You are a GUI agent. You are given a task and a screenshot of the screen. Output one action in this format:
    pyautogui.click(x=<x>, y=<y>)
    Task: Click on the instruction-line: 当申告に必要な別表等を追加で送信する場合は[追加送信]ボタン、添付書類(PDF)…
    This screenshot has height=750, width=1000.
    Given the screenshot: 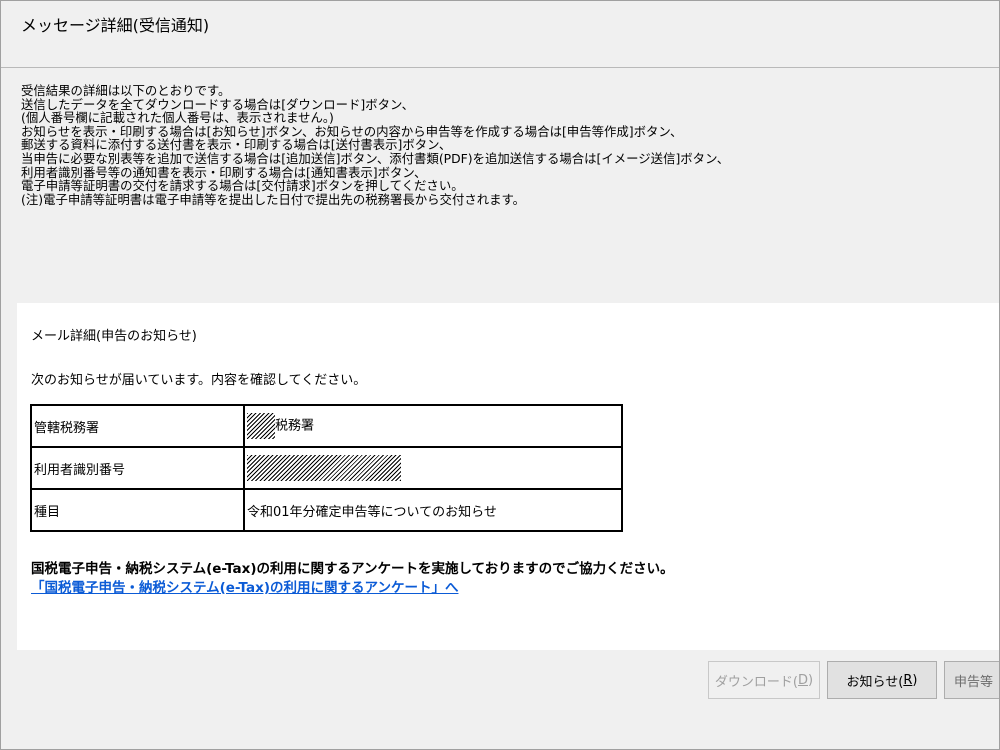 What is the action you would take?
    pyautogui.click(x=375, y=158)
    